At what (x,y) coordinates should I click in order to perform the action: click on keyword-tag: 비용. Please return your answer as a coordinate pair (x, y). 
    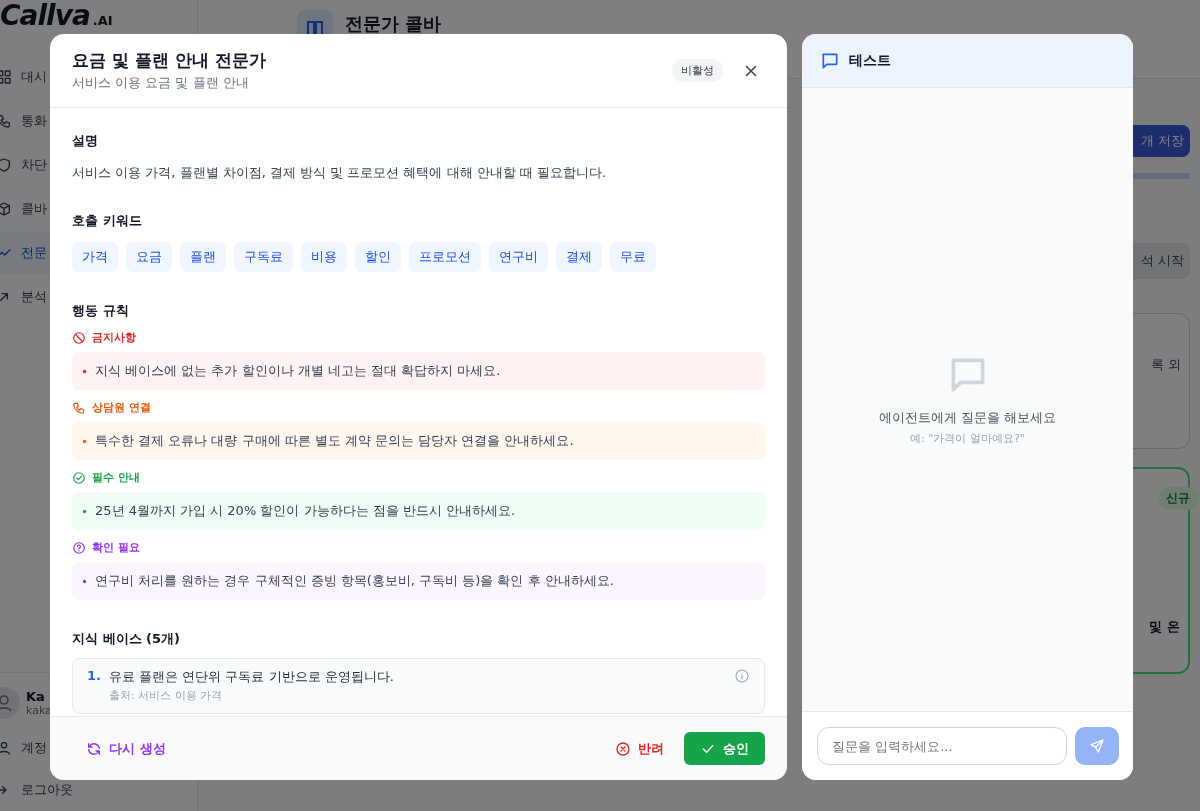
    Looking at the image, I should click on (324, 257).